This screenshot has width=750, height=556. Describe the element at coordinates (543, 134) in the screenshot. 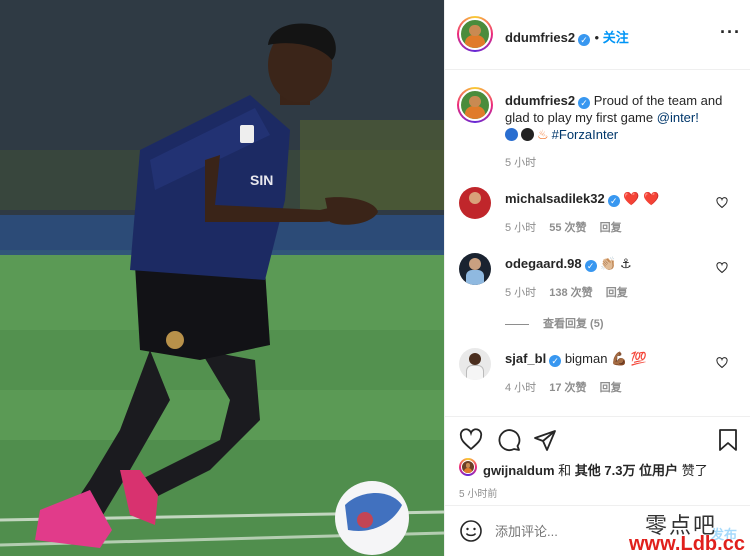

I see `fire-icon: ♨` at that location.